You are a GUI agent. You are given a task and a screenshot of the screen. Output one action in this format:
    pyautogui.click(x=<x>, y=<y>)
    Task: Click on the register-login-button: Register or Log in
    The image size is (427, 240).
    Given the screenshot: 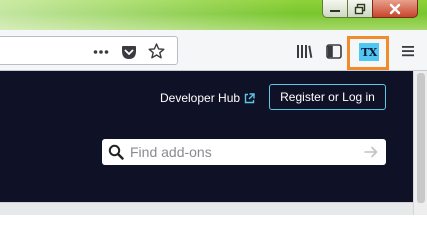 What is the action you would take?
    pyautogui.click(x=327, y=97)
    